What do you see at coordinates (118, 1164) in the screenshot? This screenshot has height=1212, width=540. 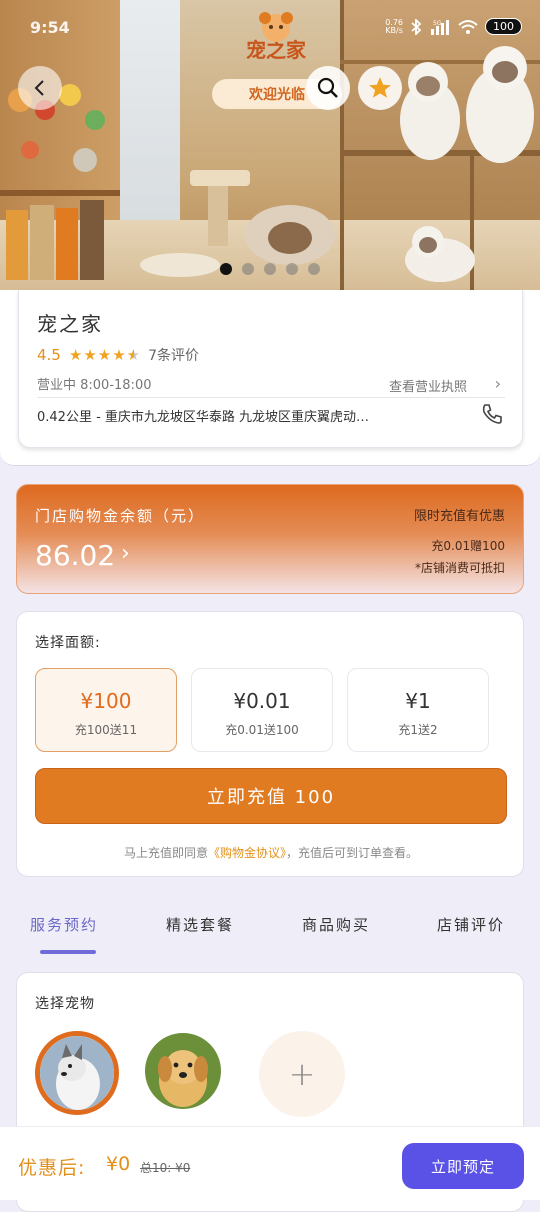 I see `discount-price: ¥0` at bounding box center [118, 1164].